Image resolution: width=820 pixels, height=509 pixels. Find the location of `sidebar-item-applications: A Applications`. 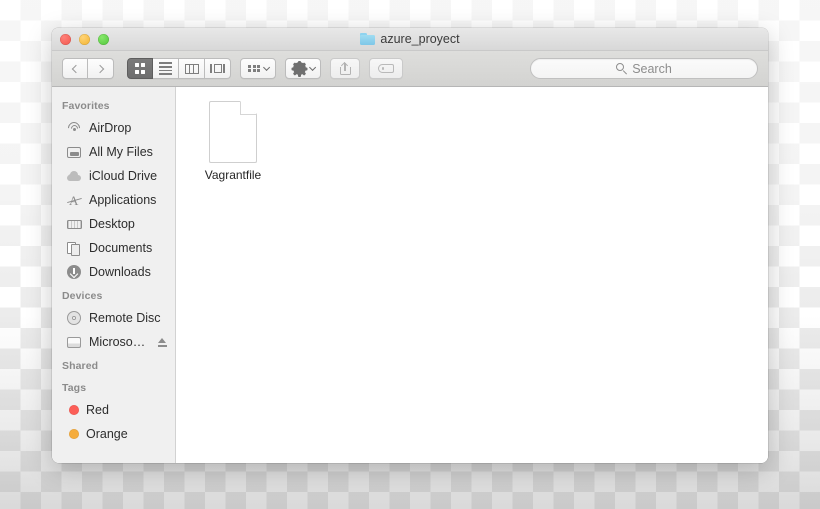

sidebar-item-applications: A Applications is located at coordinates (113, 200).